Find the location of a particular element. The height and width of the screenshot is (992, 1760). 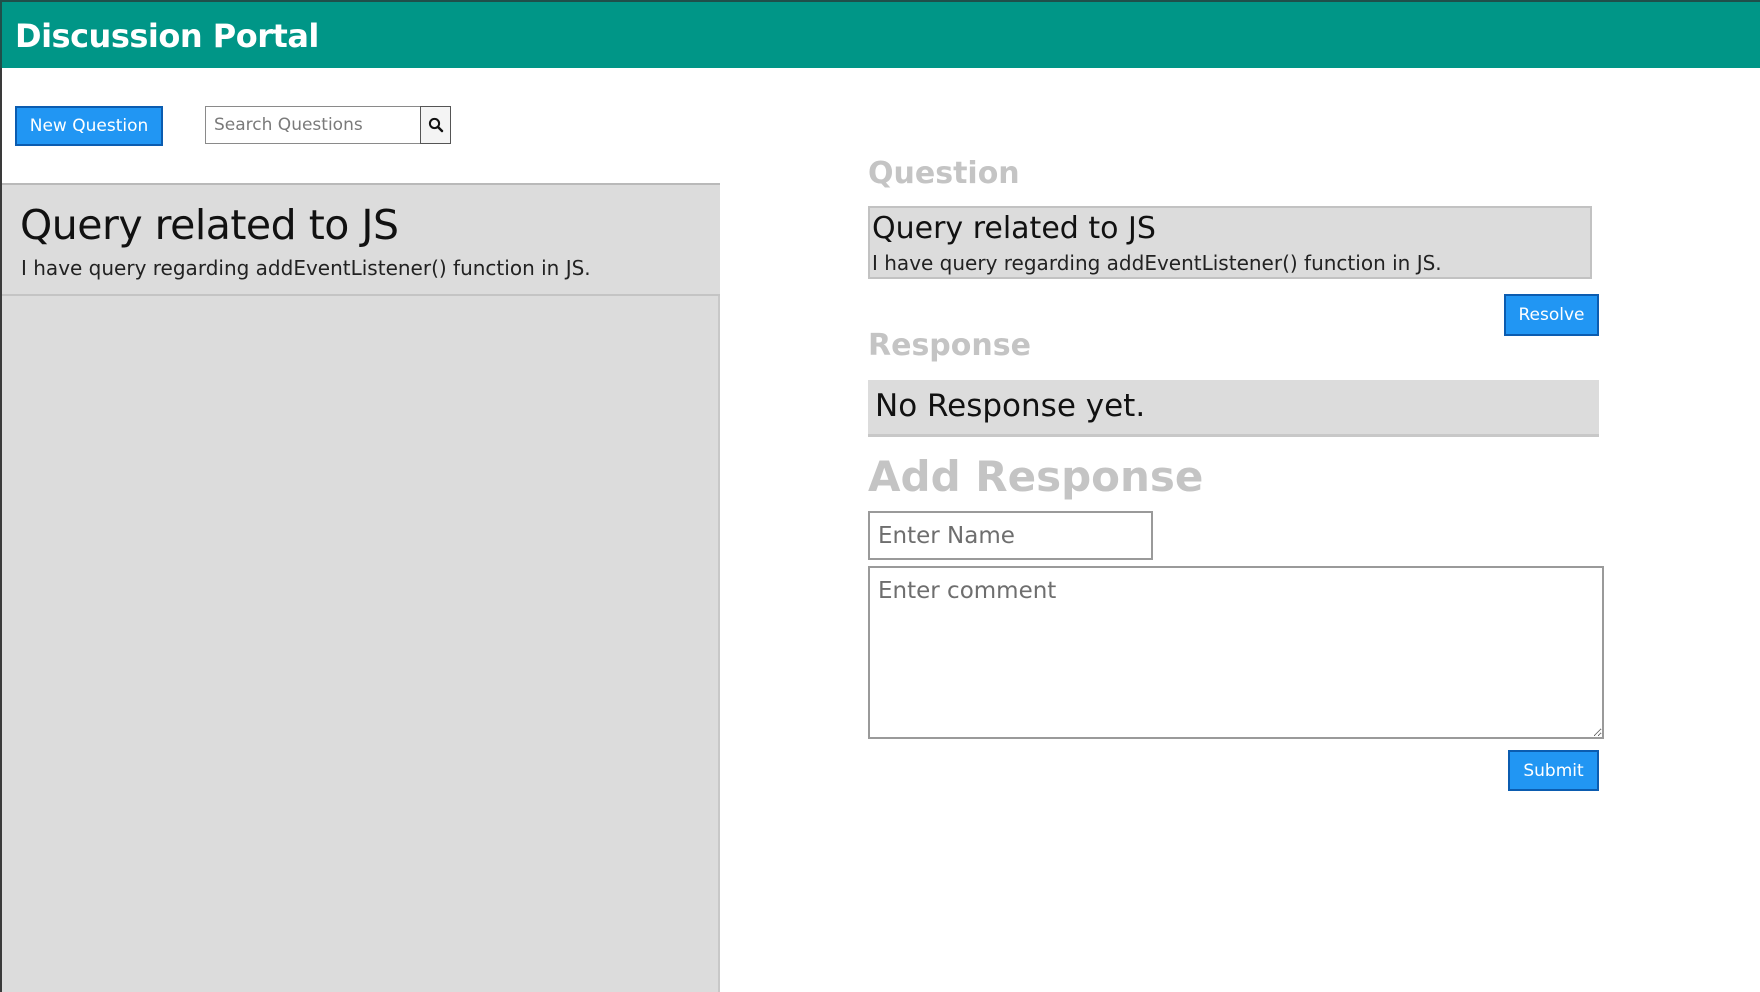

question-item-title: Query related to JS is located at coordinates (209, 225).